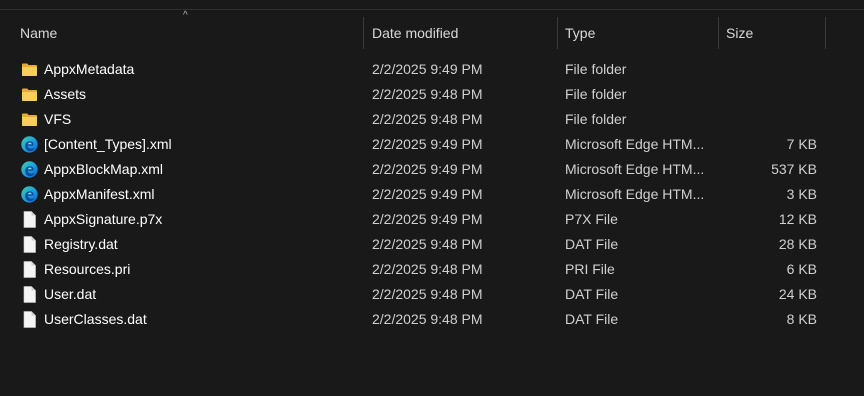  I want to click on file-name: Resources.pri, so click(87, 269).